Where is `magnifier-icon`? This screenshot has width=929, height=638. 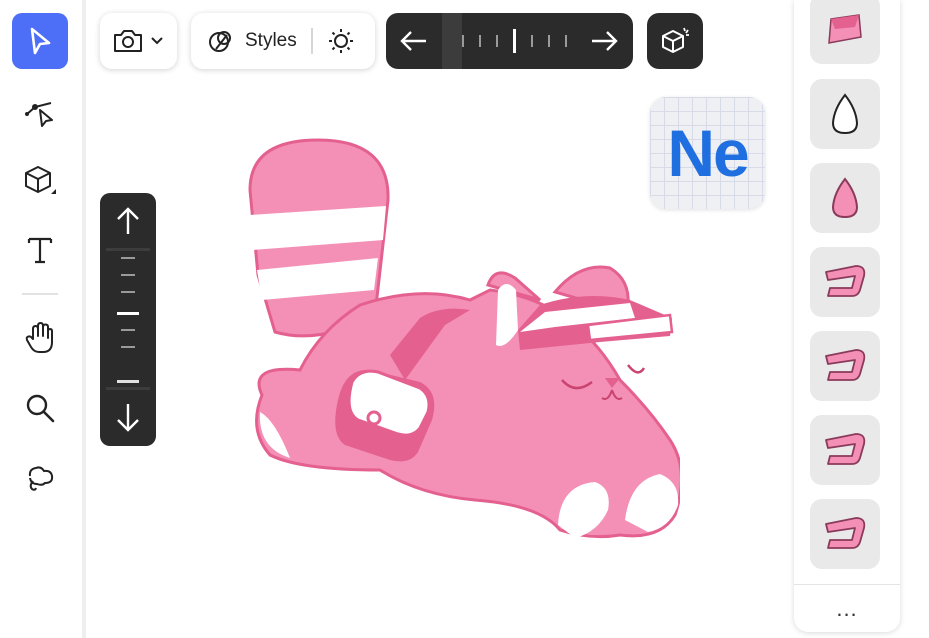 magnifier-icon is located at coordinates (40, 408).